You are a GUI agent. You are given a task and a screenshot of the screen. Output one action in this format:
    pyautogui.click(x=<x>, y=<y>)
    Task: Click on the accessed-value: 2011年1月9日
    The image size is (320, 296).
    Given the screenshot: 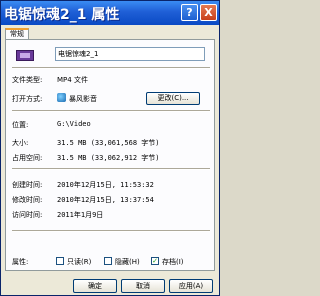 What is the action you would take?
    pyautogui.click(x=80, y=215)
    